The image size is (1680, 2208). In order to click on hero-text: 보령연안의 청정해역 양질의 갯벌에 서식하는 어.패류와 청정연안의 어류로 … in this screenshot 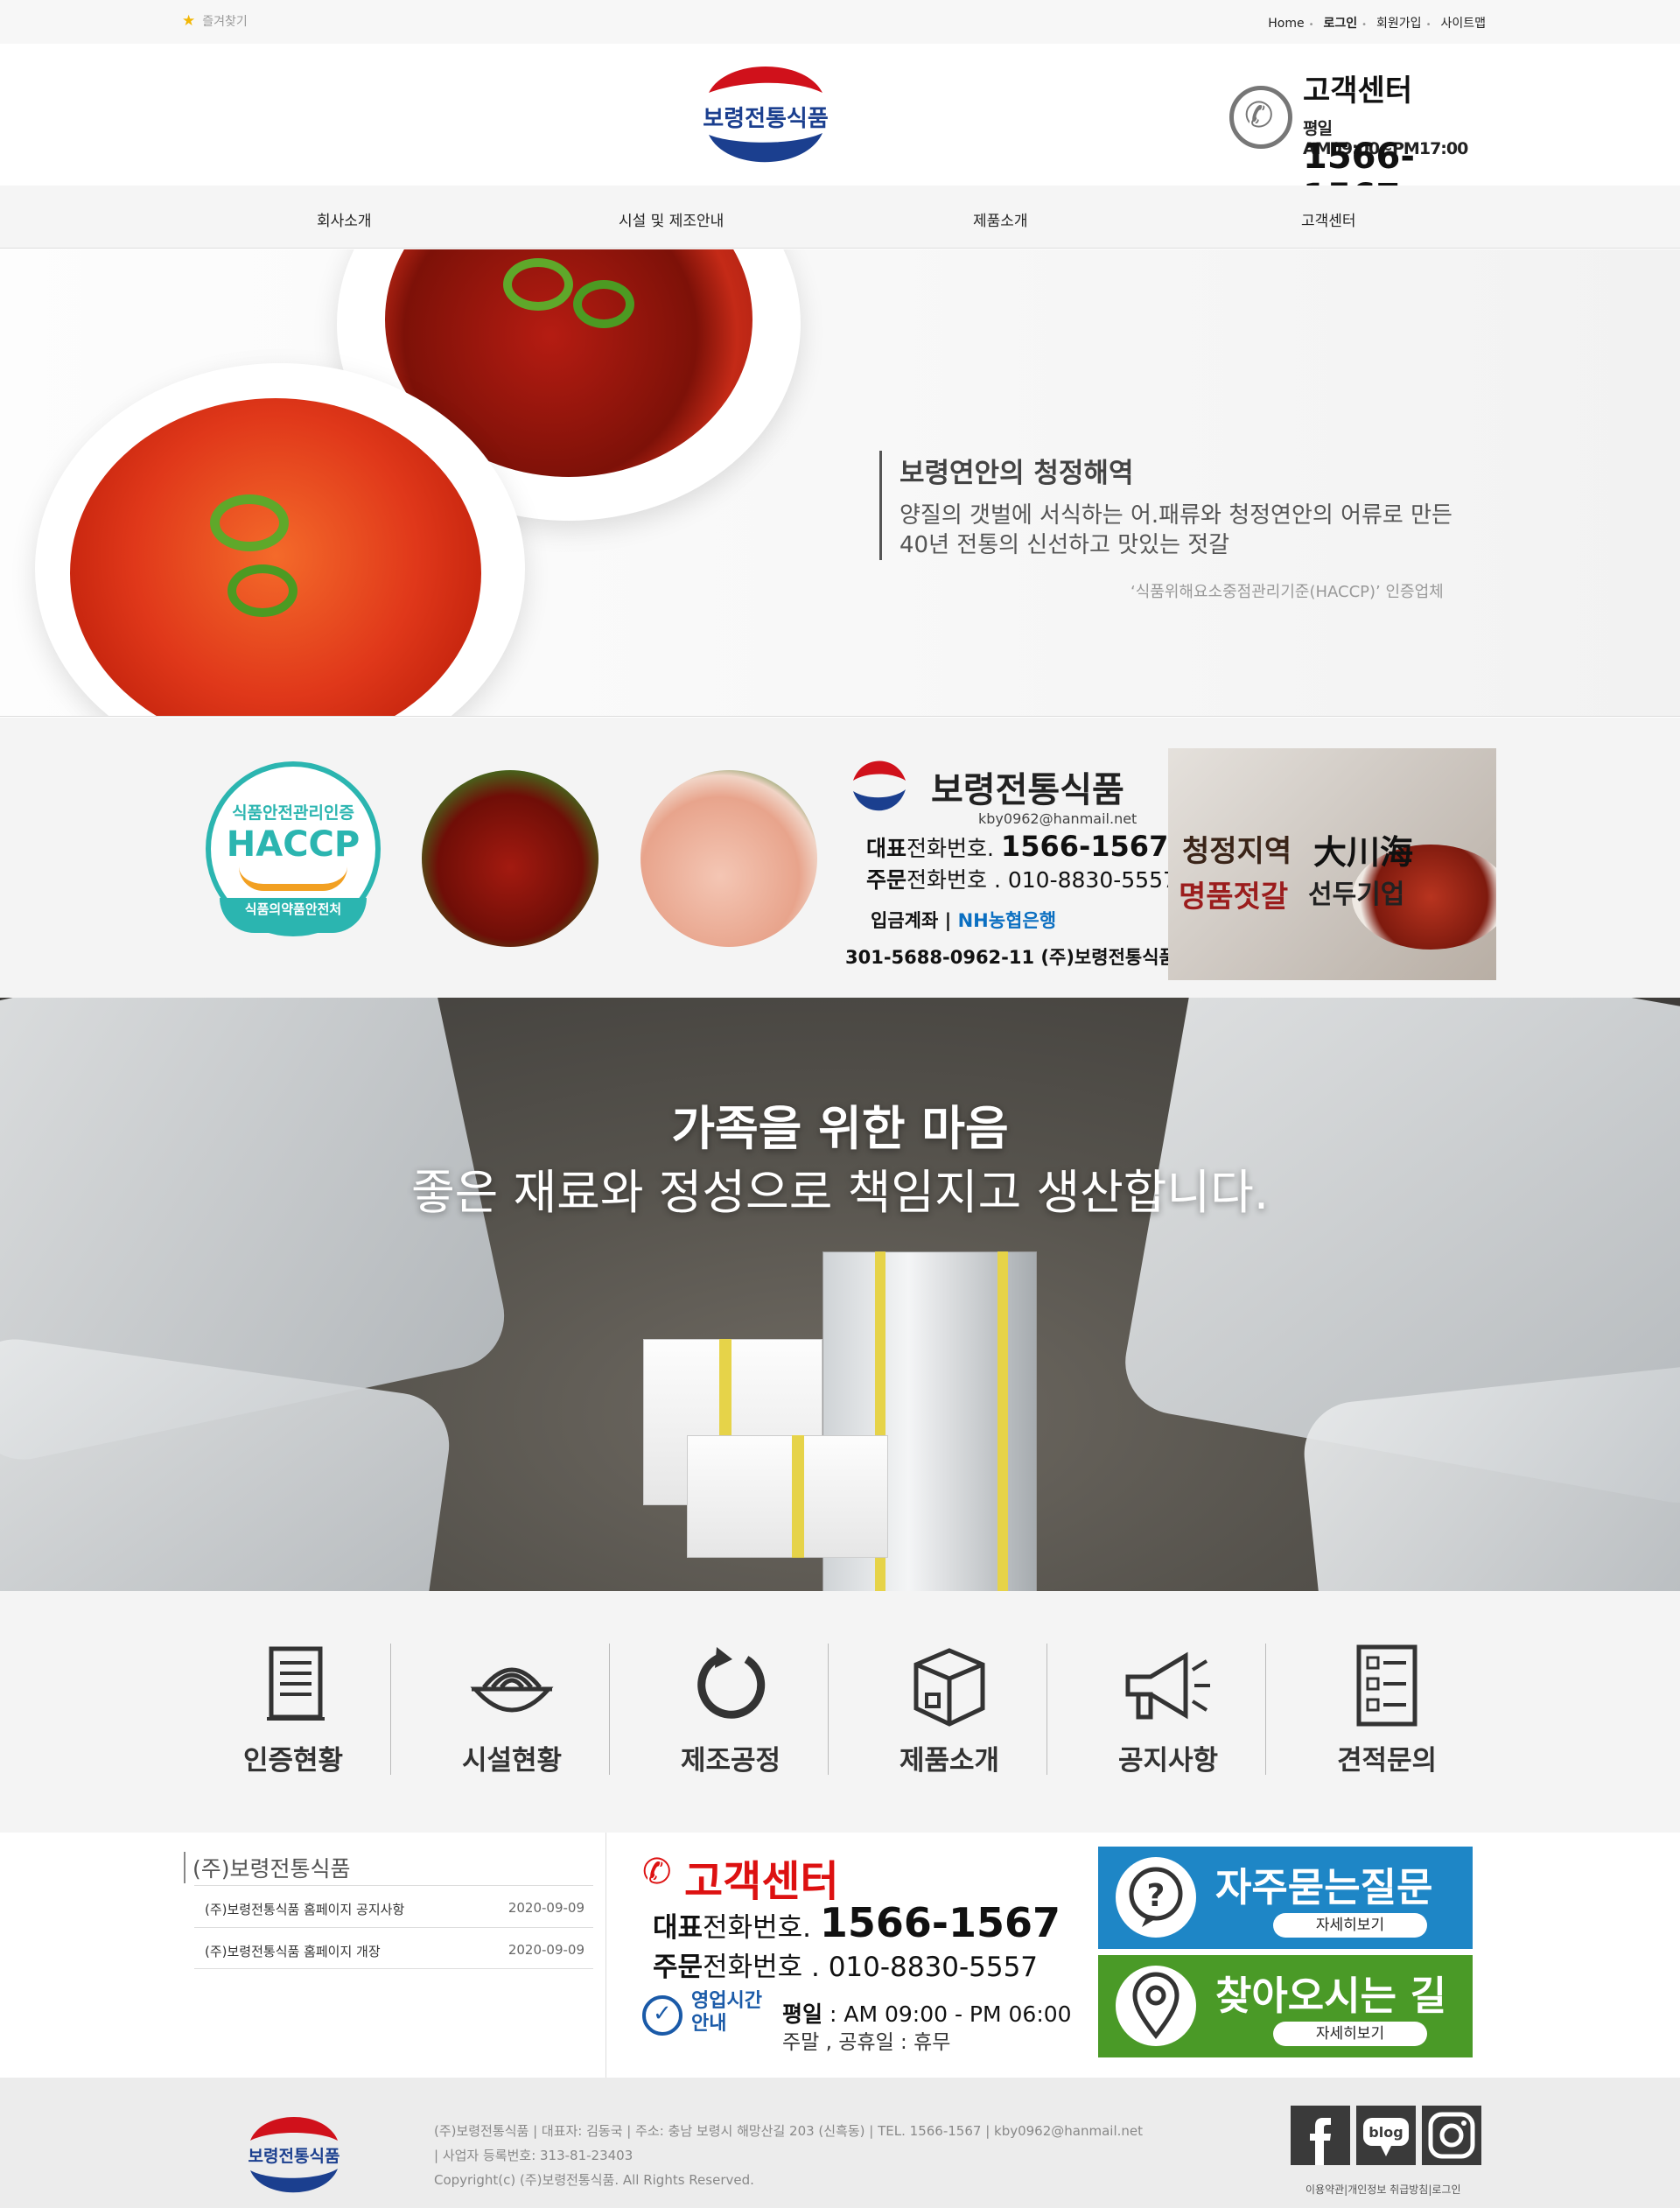, I will do `click(1165, 505)`.